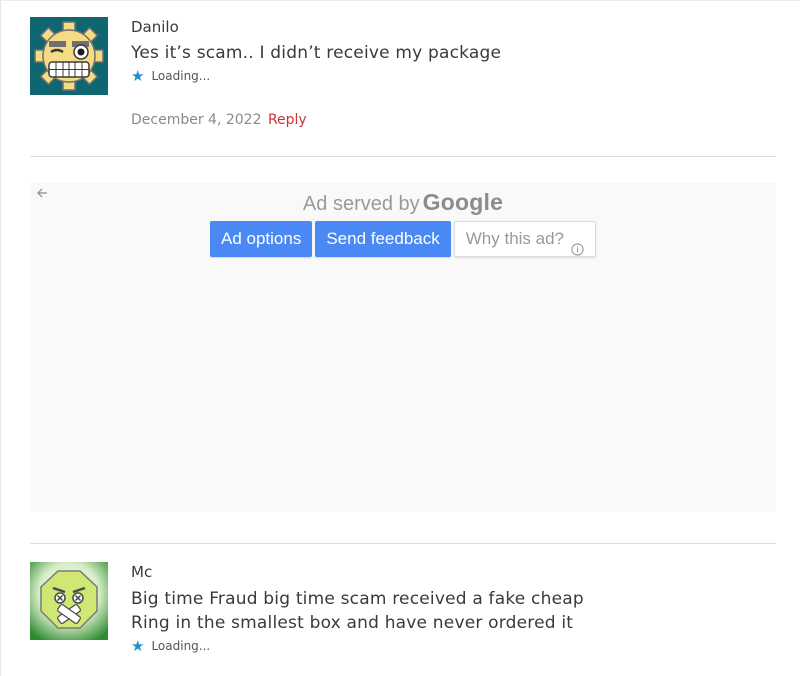  What do you see at coordinates (155, 27) in the screenshot?
I see `comment-author: Danilo` at bounding box center [155, 27].